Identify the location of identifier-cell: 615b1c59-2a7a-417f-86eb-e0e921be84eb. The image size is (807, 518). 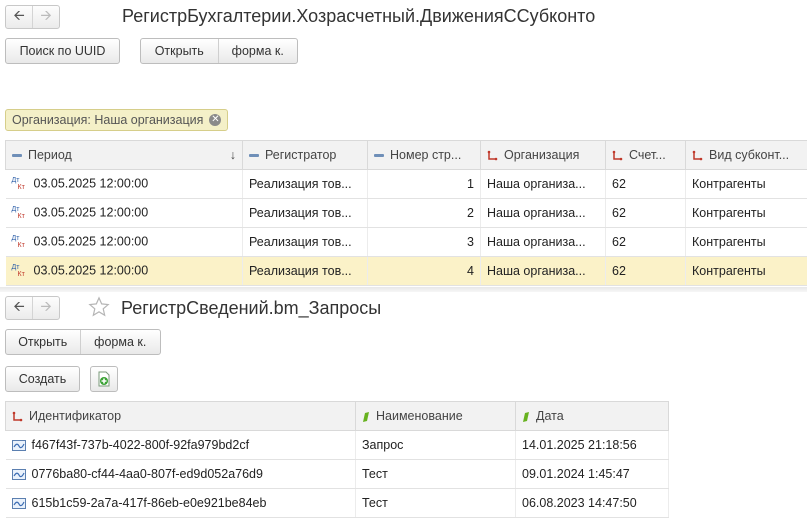
(181, 503).